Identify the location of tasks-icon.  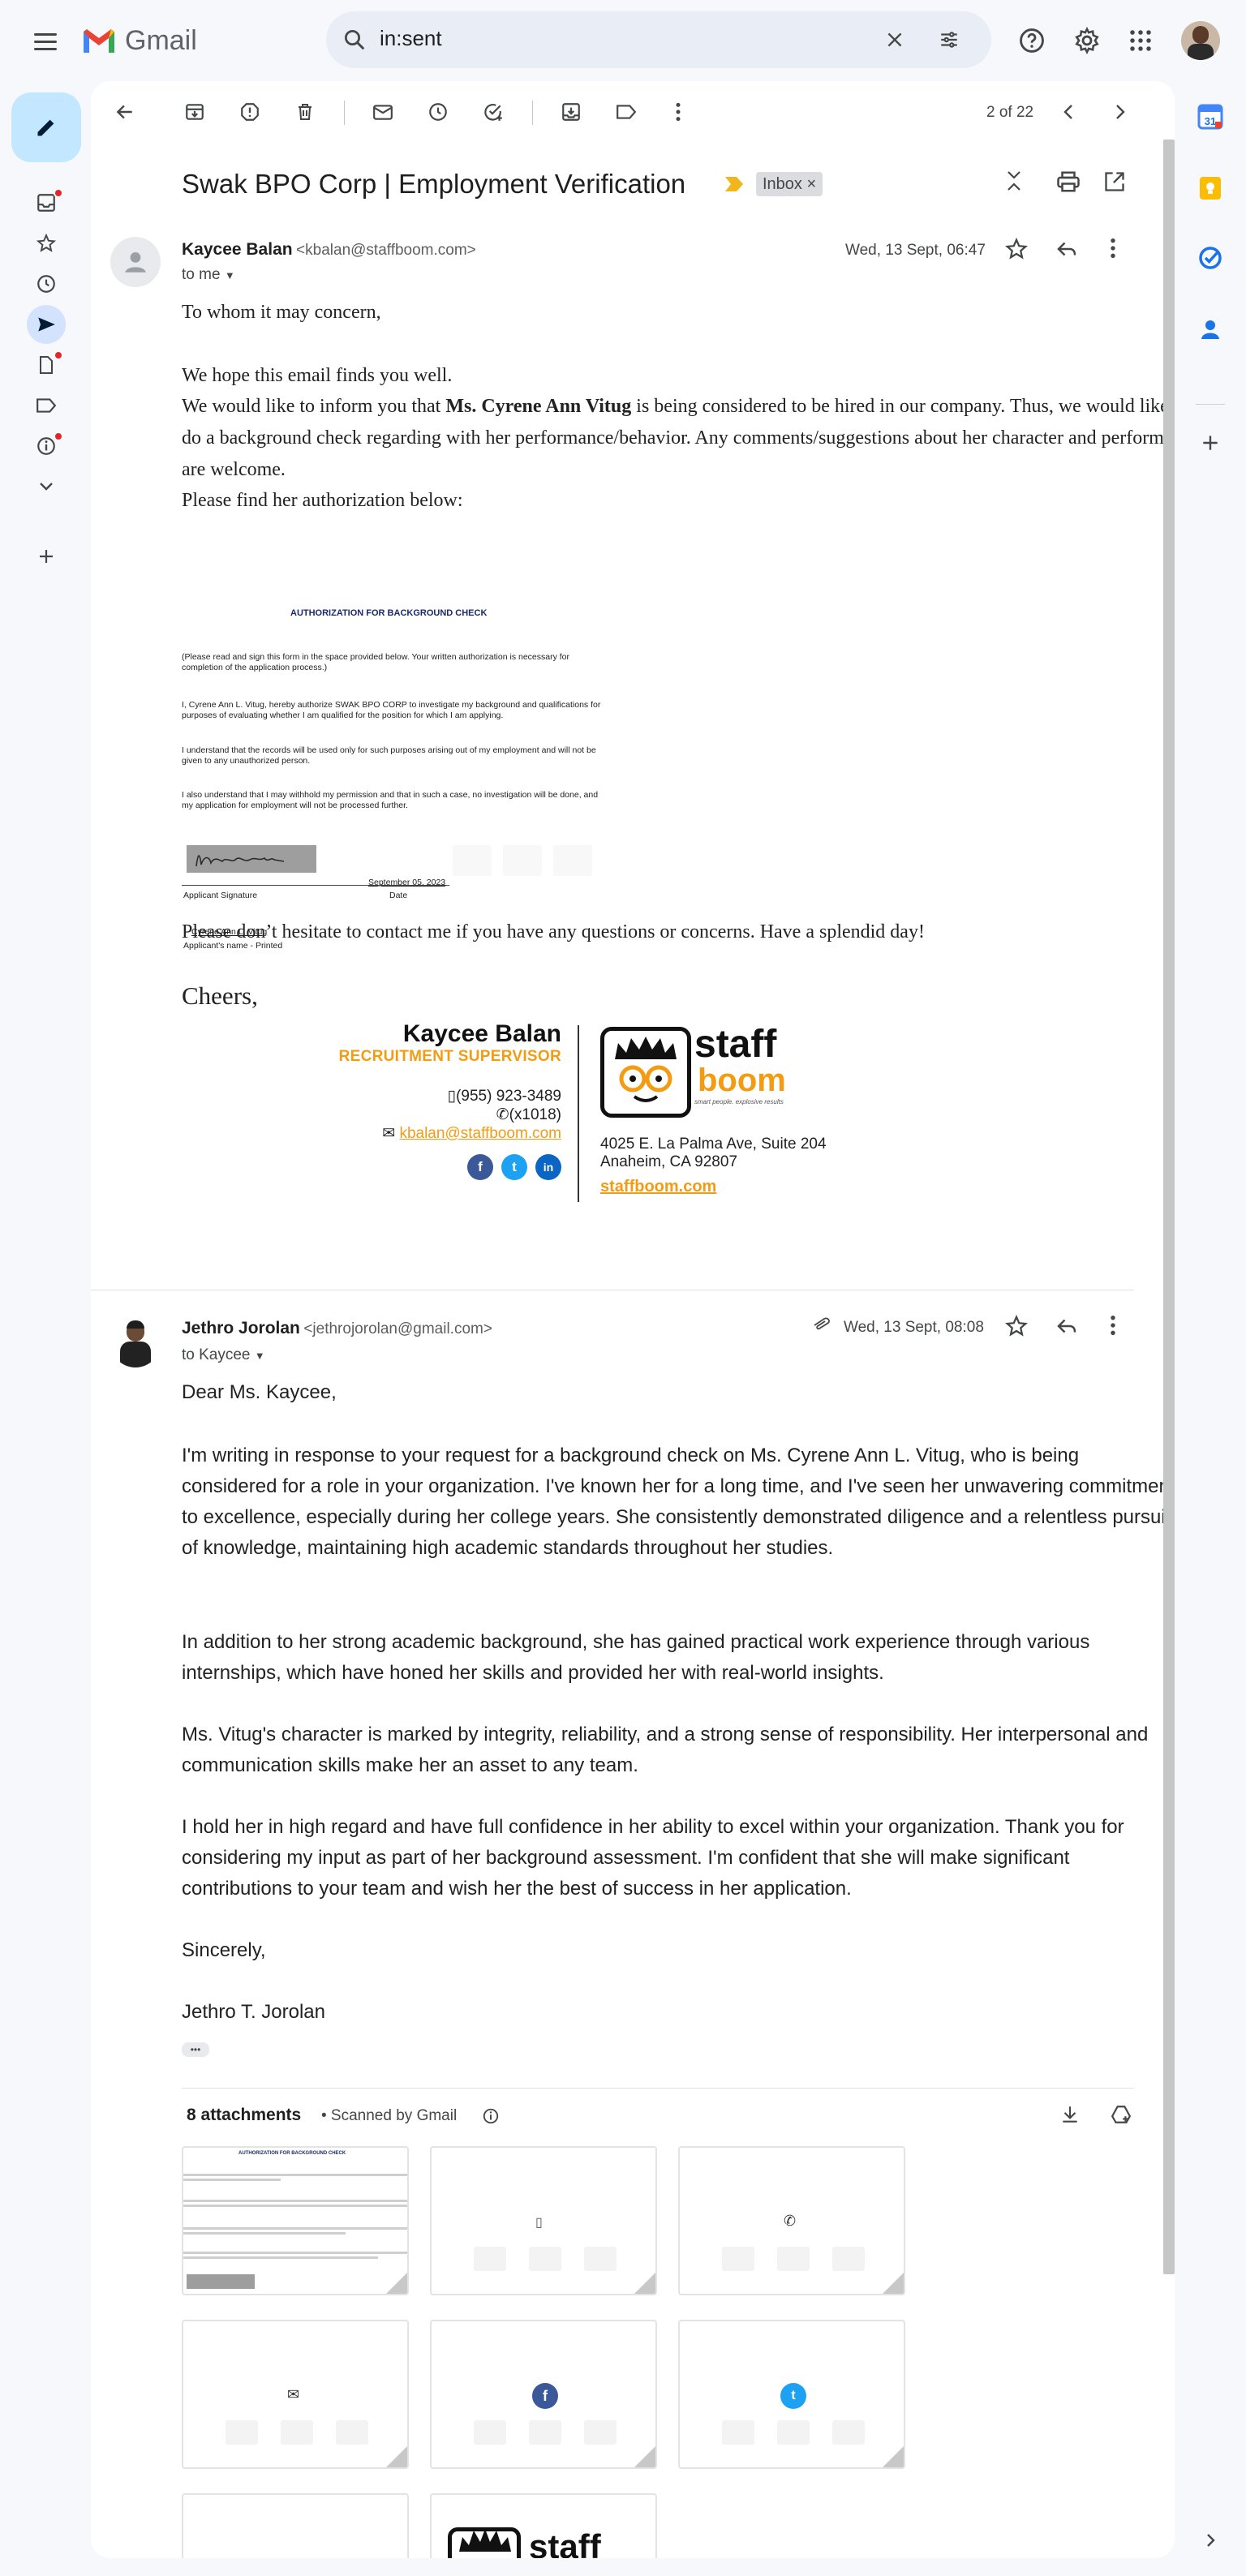
(1210, 258).